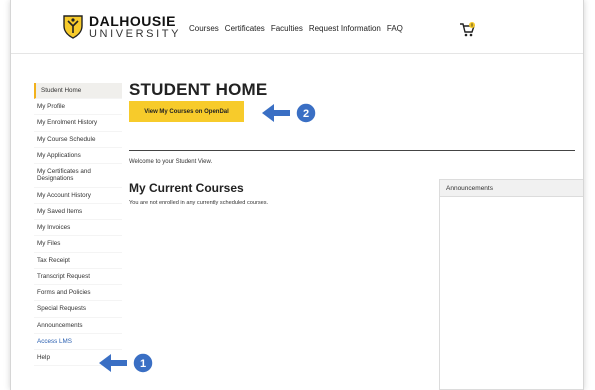 This screenshot has height=390, width=595. What do you see at coordinates (78, 140) in the screenshot?
I see `sidebar-item-course-schedule: My Course Schedule` at bounding box center [78, 140].